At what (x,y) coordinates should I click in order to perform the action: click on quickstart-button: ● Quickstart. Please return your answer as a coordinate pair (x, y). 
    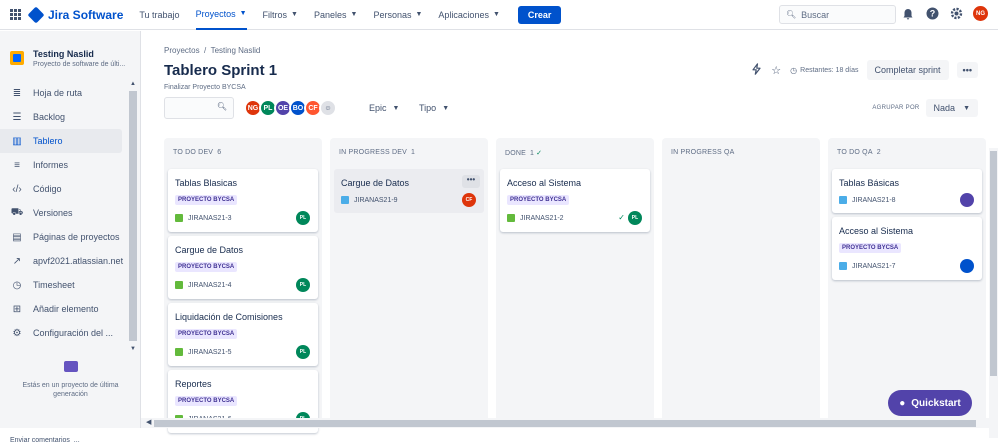
    Looking at the image, I should click on (930, 403).